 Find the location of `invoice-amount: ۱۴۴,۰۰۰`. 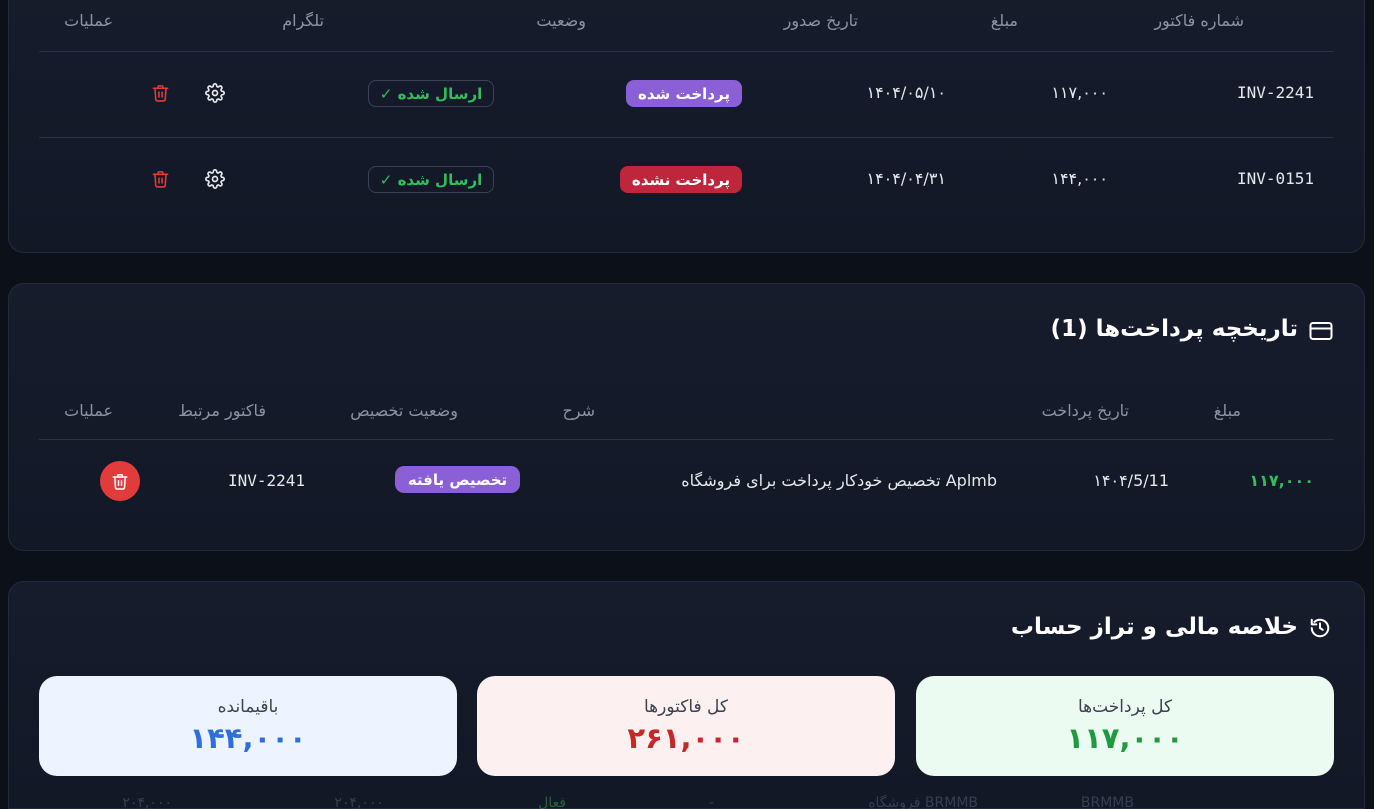

invoice-amount: ۱۴۴,۰۰۰ is located at coordinates (1079, 178).